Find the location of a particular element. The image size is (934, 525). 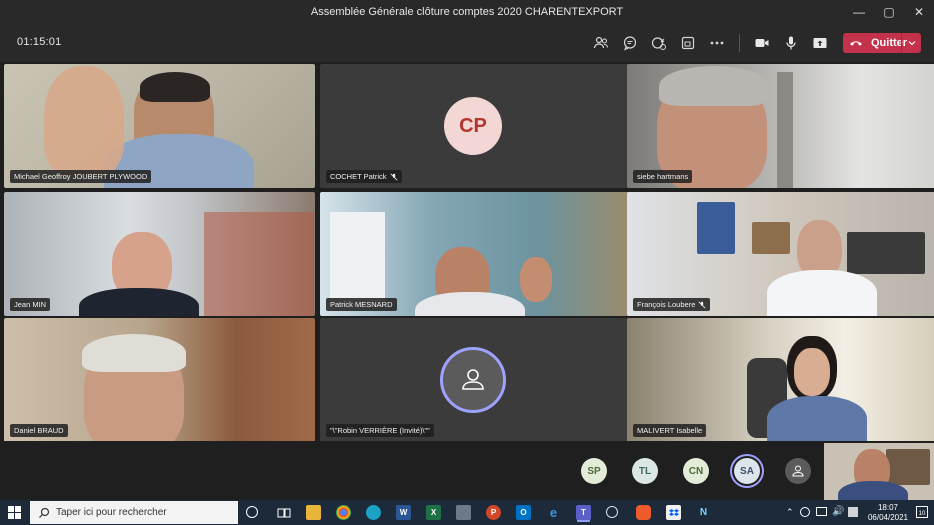

reactions-icon is located at coordinates (659, 43).